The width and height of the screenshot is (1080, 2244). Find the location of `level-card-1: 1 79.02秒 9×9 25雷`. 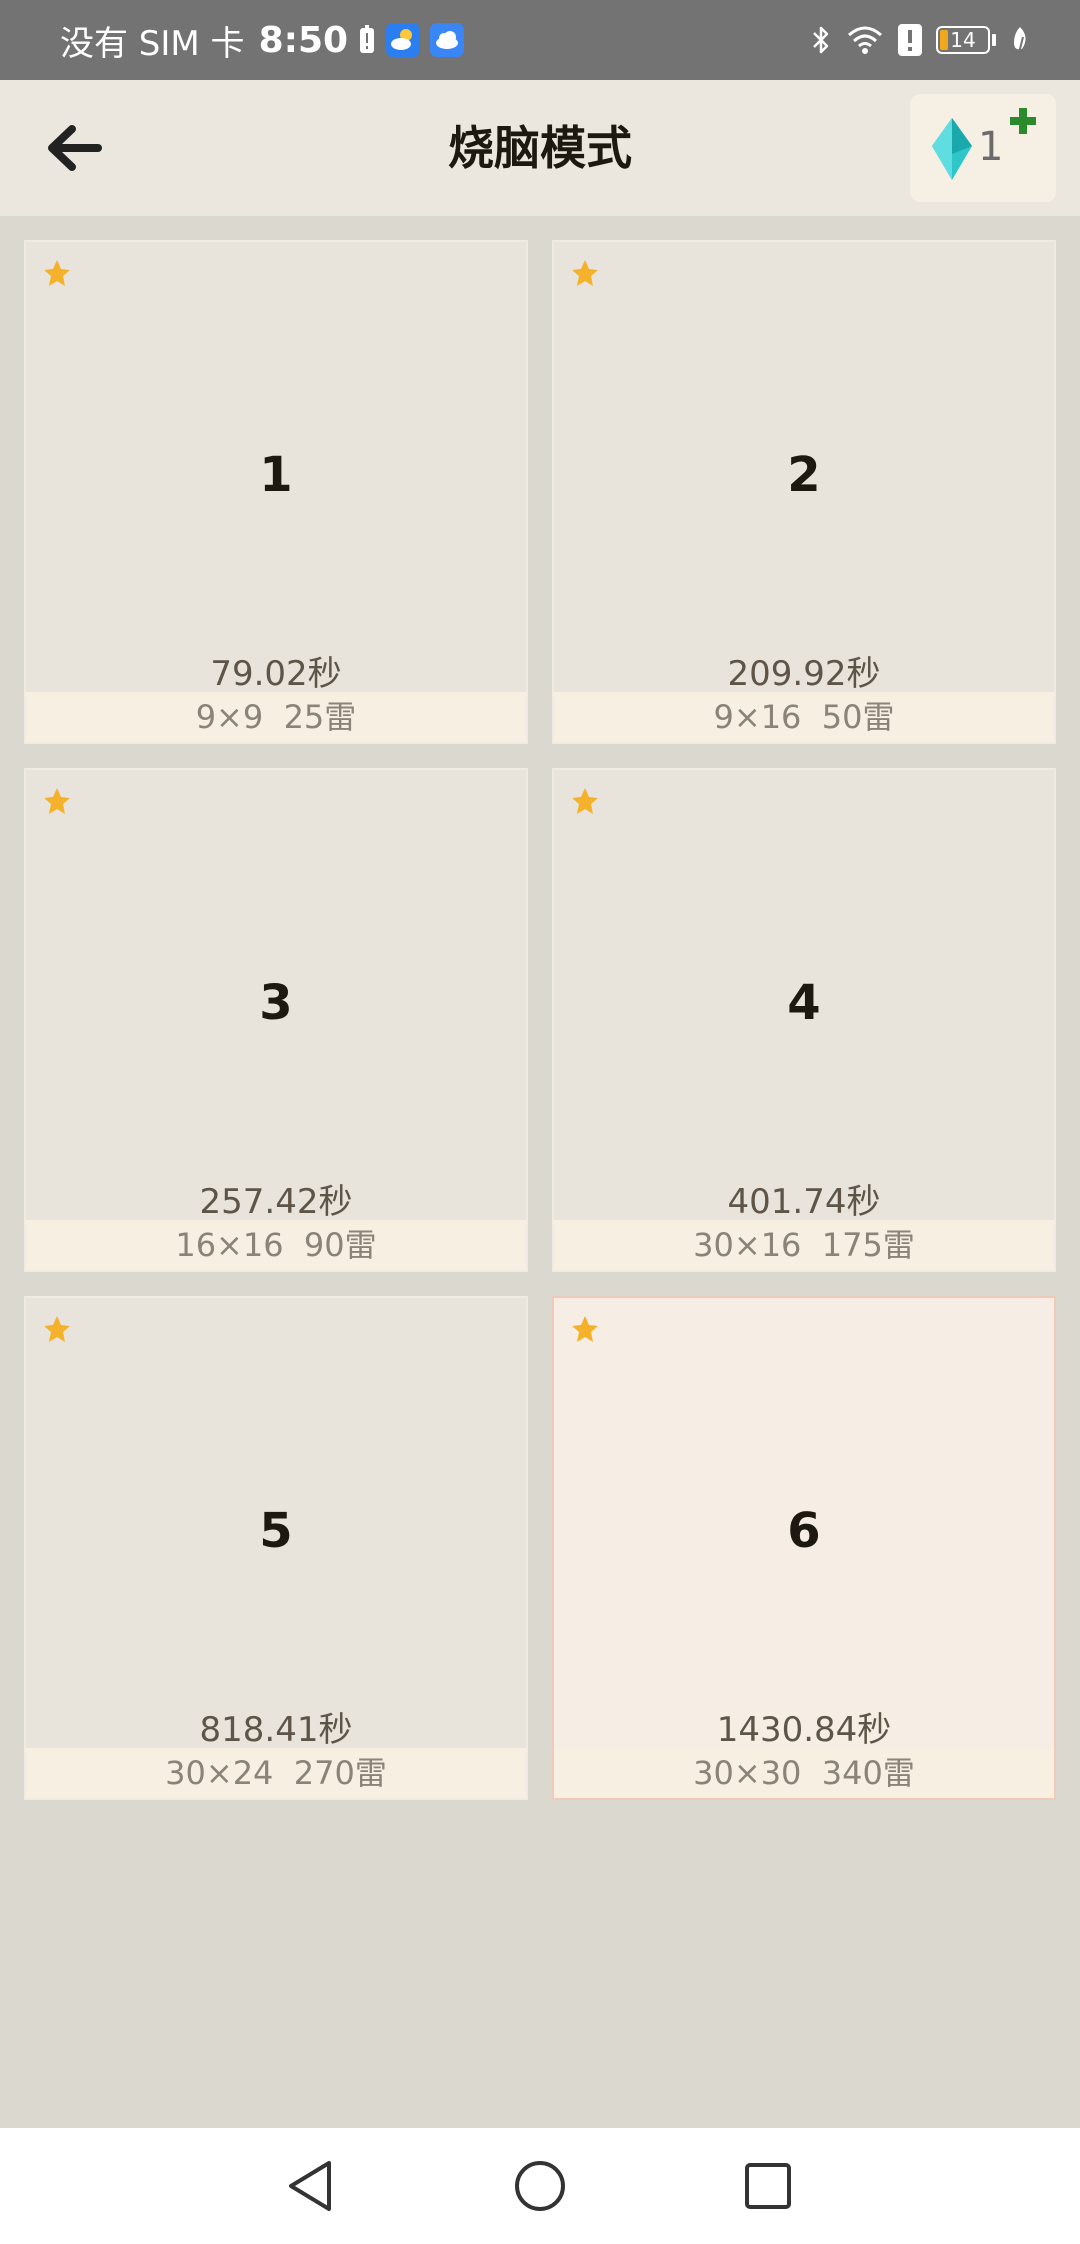

level-card-1: 1 79.02秒 9×9 25雷 is located at coordinates (276, 492).